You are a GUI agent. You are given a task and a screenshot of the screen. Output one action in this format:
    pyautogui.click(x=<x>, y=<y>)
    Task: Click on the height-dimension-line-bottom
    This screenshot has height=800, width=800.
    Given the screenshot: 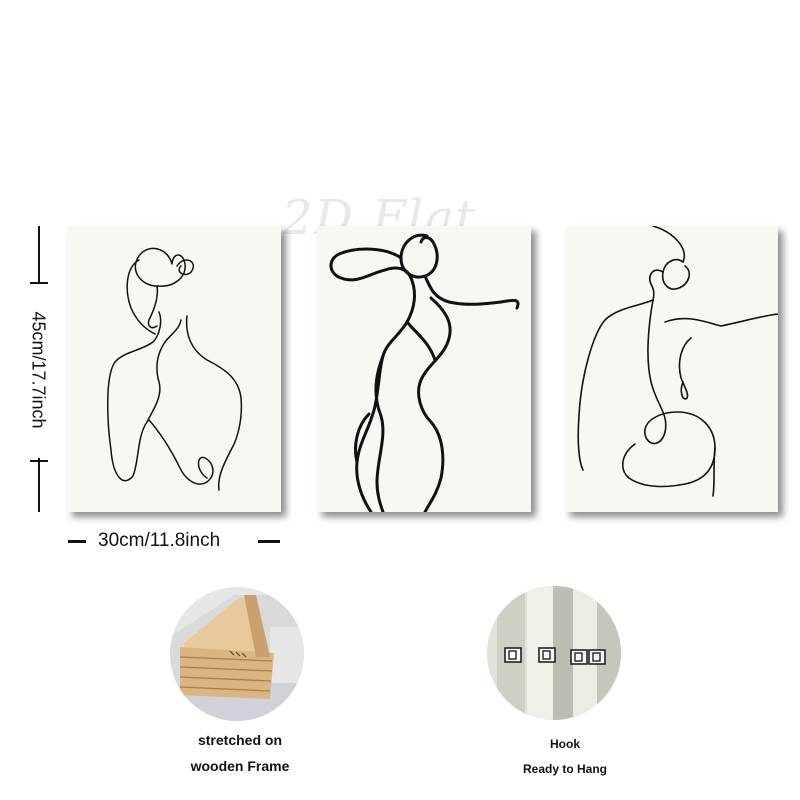 What is the action you would take?
    pyautogui.click(x=39, y=485)
    